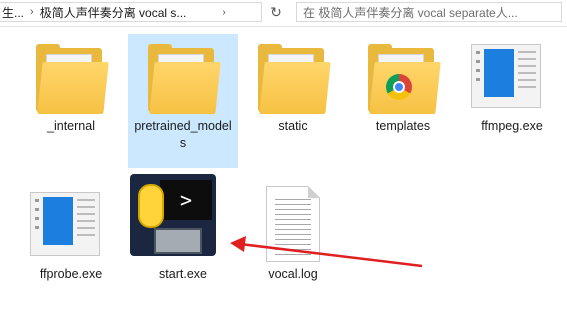  I want to click on file-start-exe: > start.exe, so click(183, 227).